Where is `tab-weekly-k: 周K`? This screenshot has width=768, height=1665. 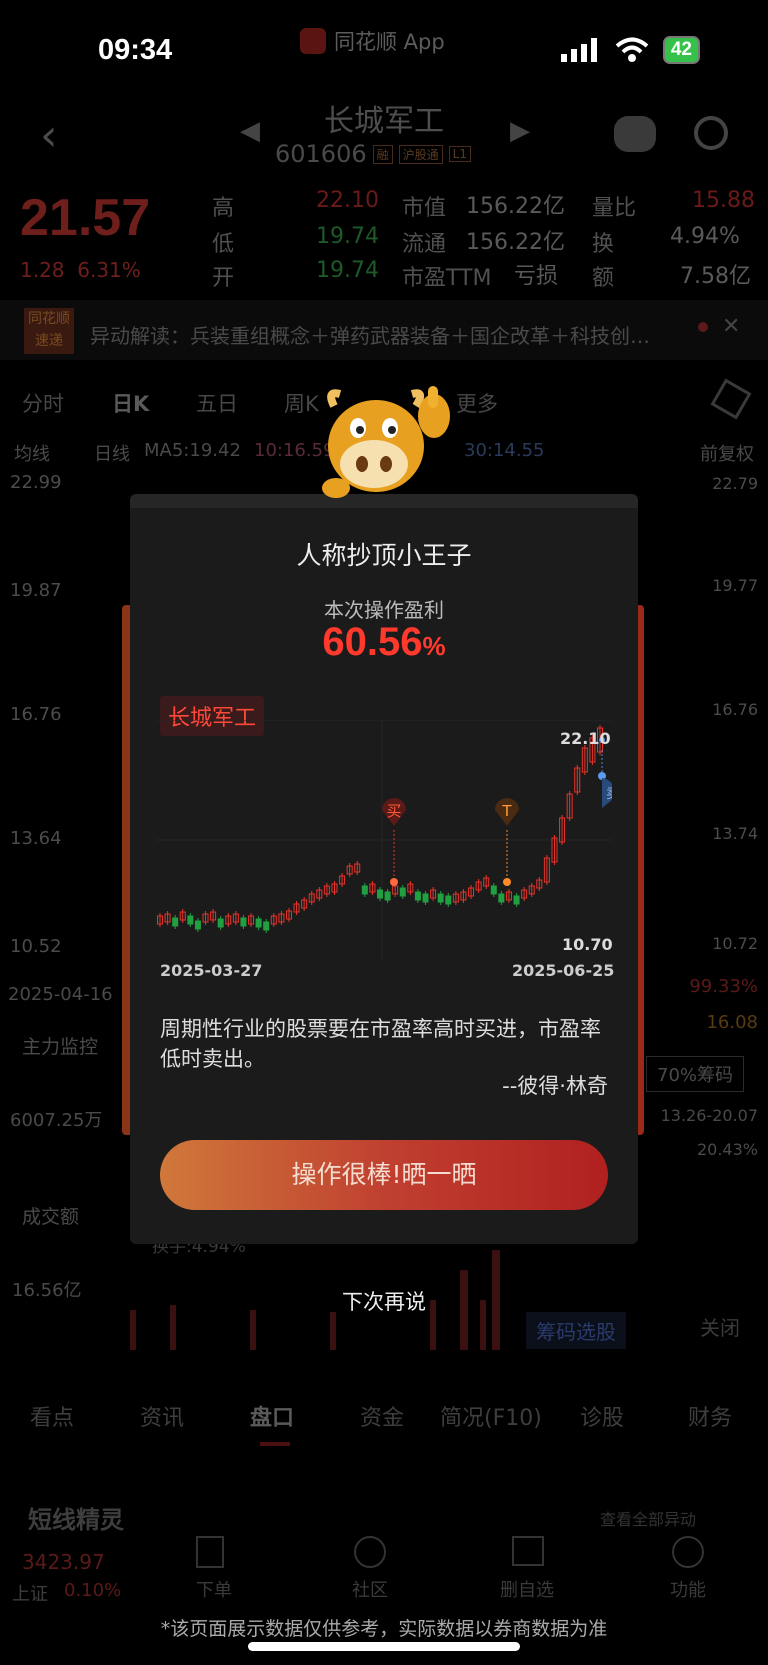 tab-weekly-k: 周K is located at coordinates (301, 403).